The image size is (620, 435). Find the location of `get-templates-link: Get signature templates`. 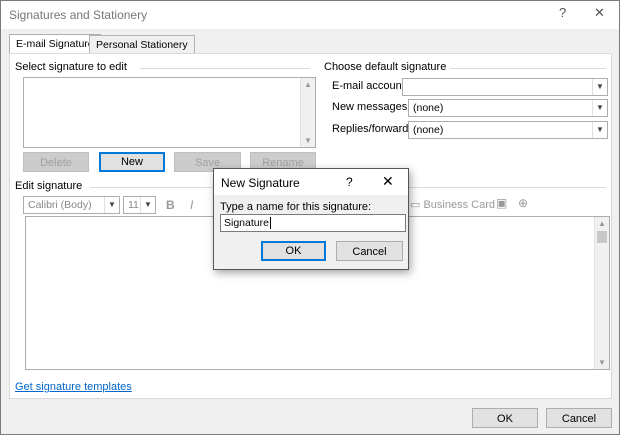

get-templates-link: Get signature templates is located at coordinates (73, 387).